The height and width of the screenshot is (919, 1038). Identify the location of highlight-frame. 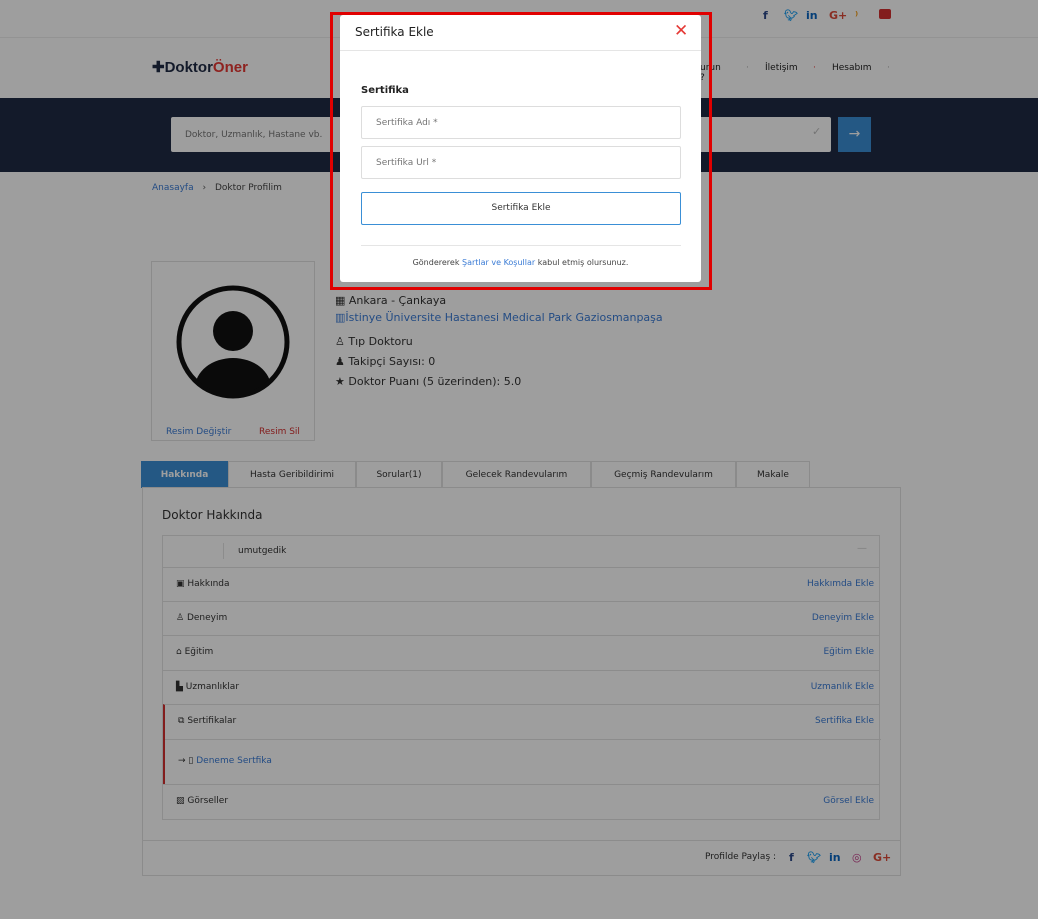
(521, 151).